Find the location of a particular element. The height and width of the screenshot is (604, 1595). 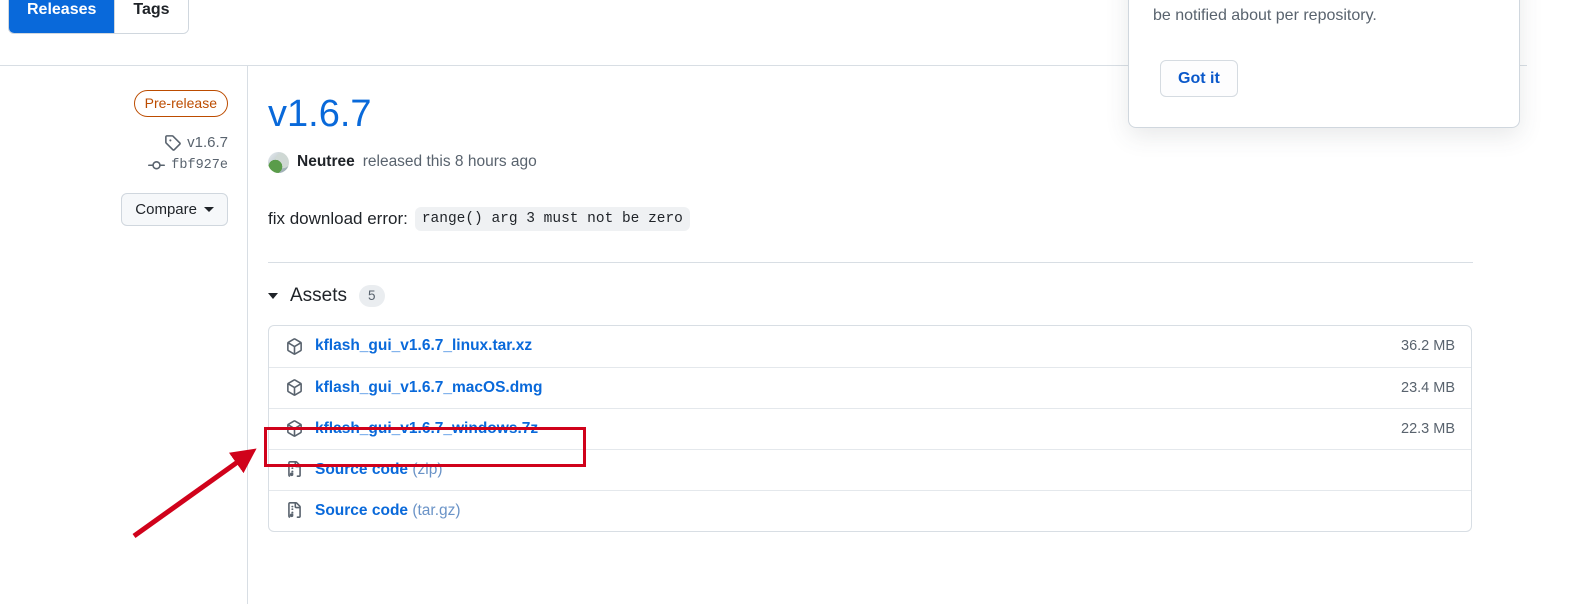

asset-filename: kflash_gui_v1.6.7_linux.tar.xz is located at coordinates (424, 346).